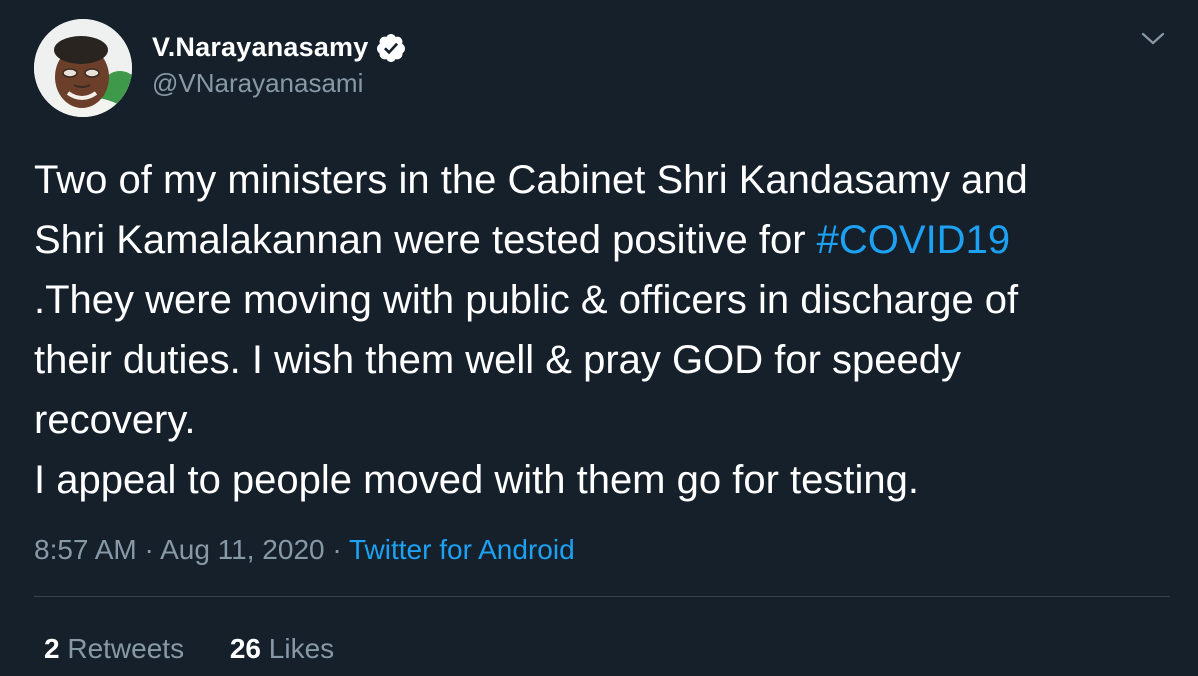 This screenshot has width=1198, height=676. What do you see at coordinates (462, 549) in the screenshot?
I see `tweet-source-link: Twitter for Android` at bounding box center [462, 549].